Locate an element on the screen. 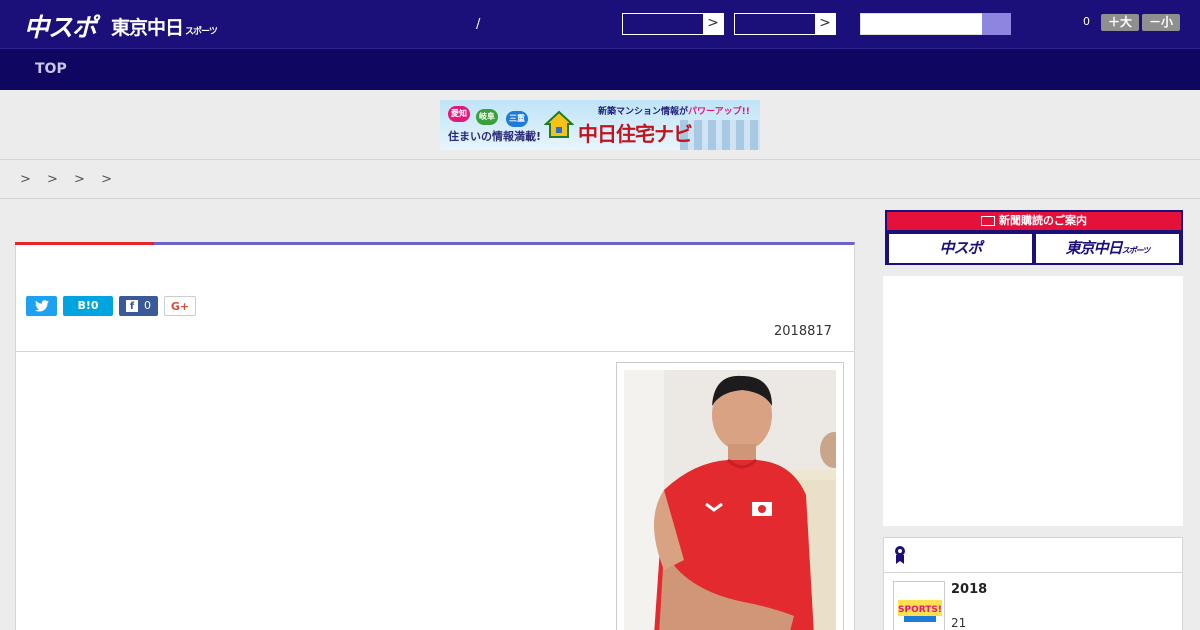 Image resolution: width=1200 pixels, height=630 pixels. badge-gifu: 岐阜 is located at coordinates (487, 117).